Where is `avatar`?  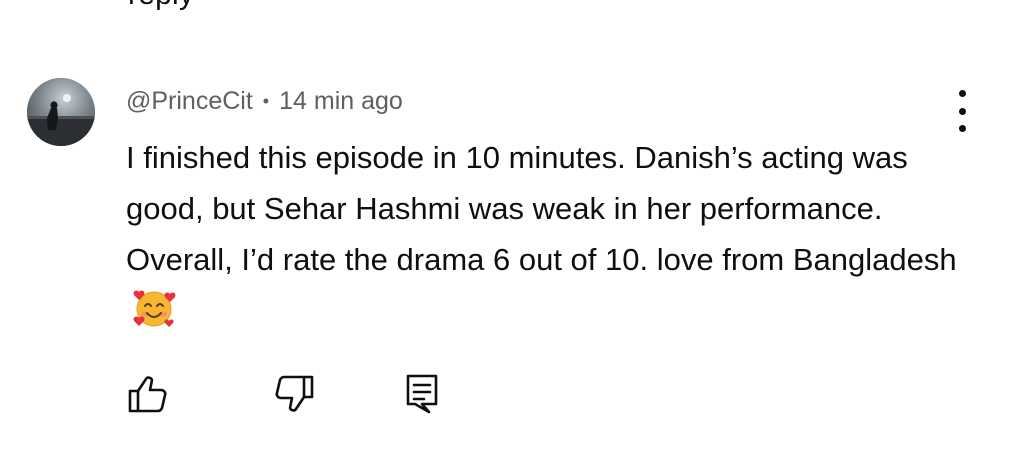 avatar is located at coordinates (61, 112).